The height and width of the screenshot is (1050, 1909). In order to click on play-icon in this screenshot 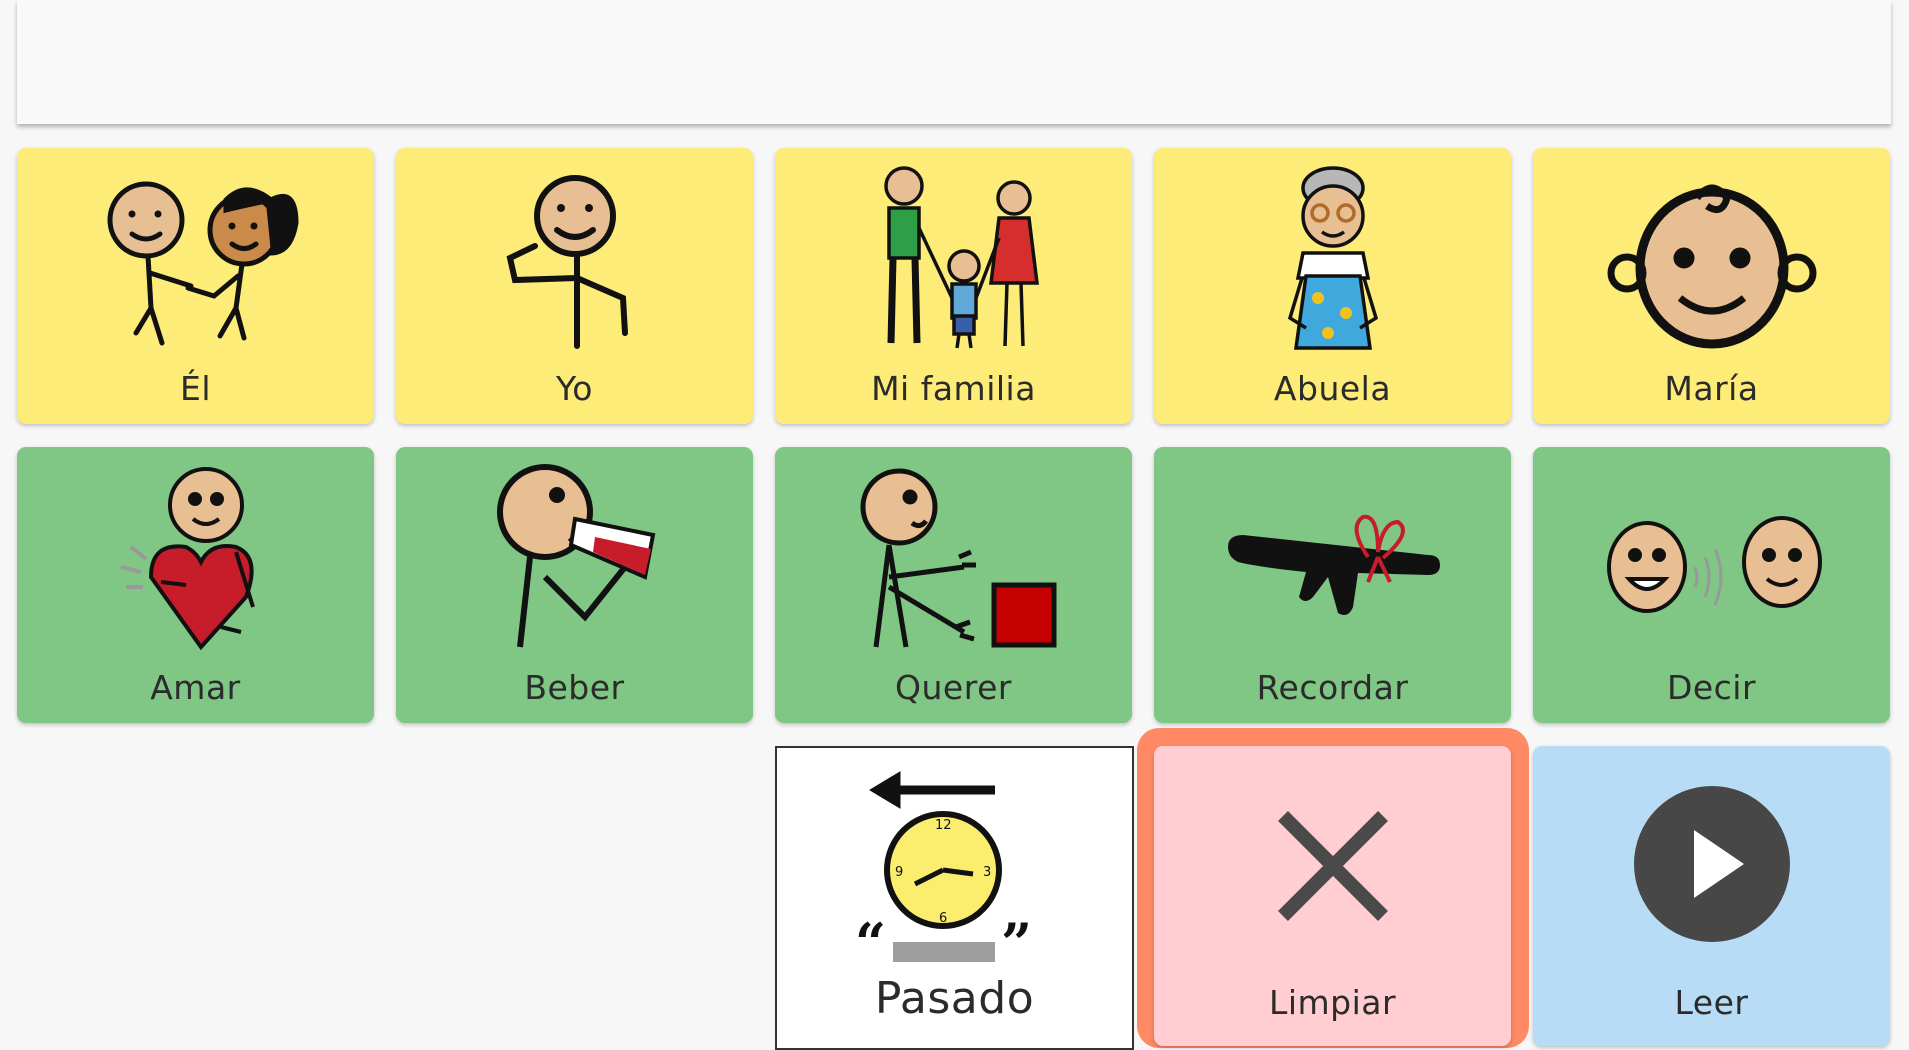, I will do `click(1711, 864)`.